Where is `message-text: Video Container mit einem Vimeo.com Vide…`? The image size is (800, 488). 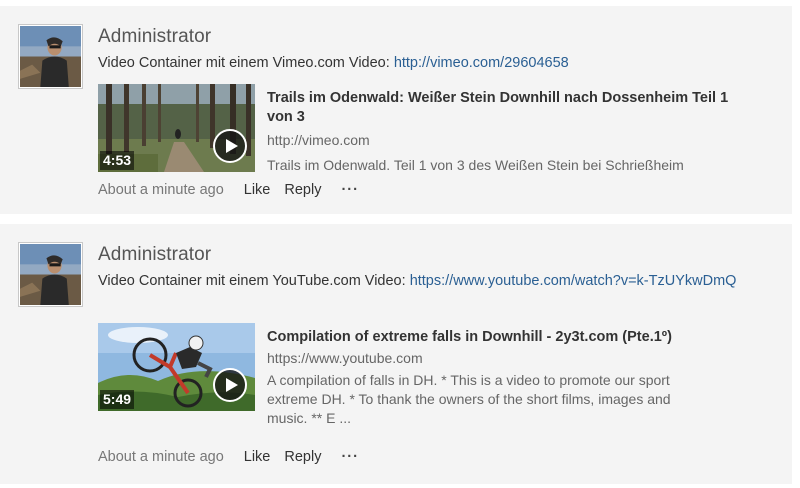
message-text: Video Container mit einem Vimeo.com Vide… is located at coordinates (246, 63).